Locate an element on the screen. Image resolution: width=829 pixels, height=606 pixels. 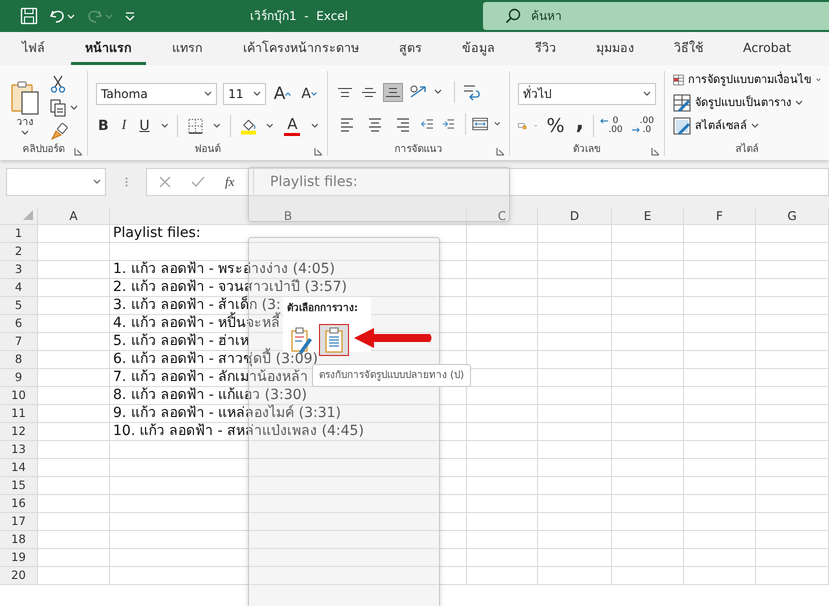
row-number: 14 is located at coordinates (19, 468).